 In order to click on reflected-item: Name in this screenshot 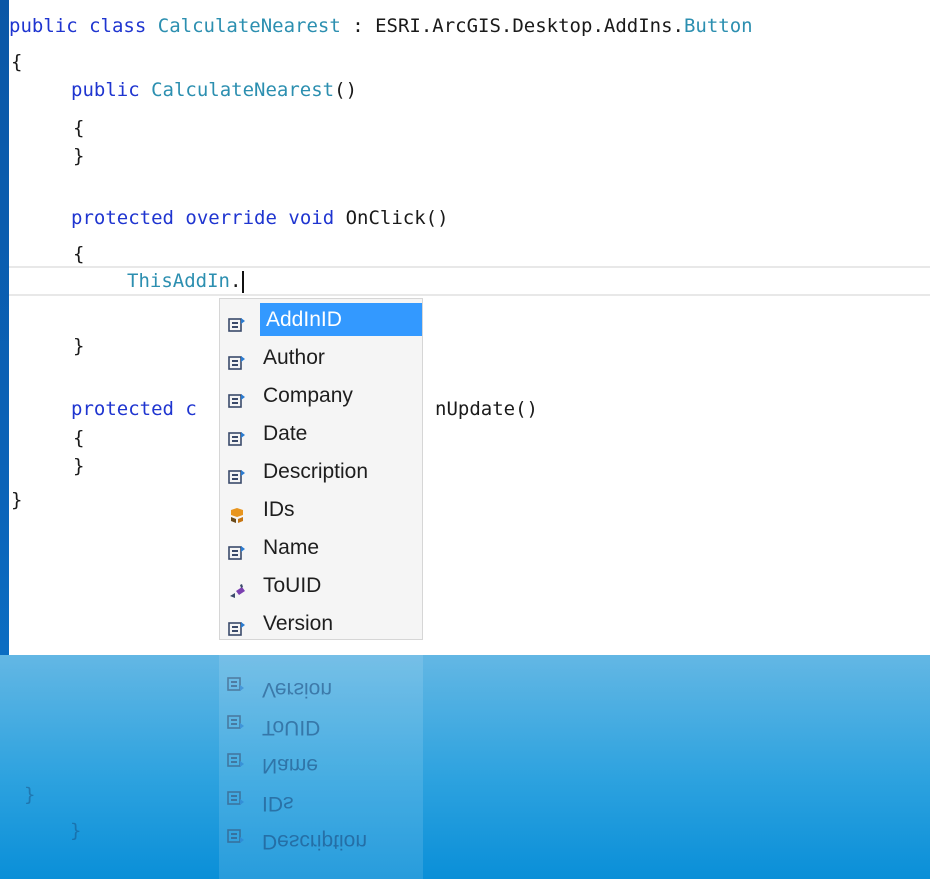, I will do `click(320, 765)`.